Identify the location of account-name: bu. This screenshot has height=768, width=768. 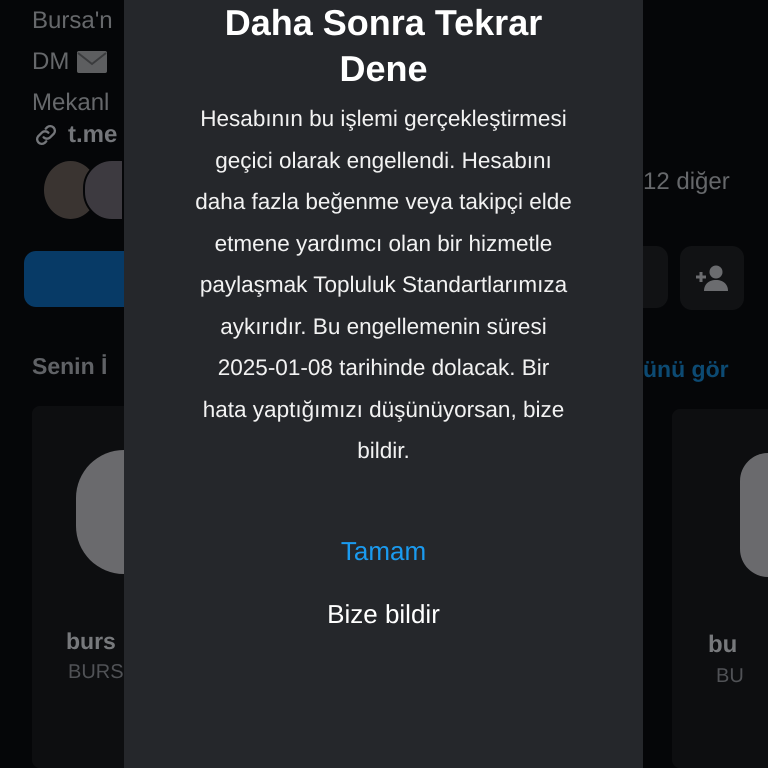
(723, 645).